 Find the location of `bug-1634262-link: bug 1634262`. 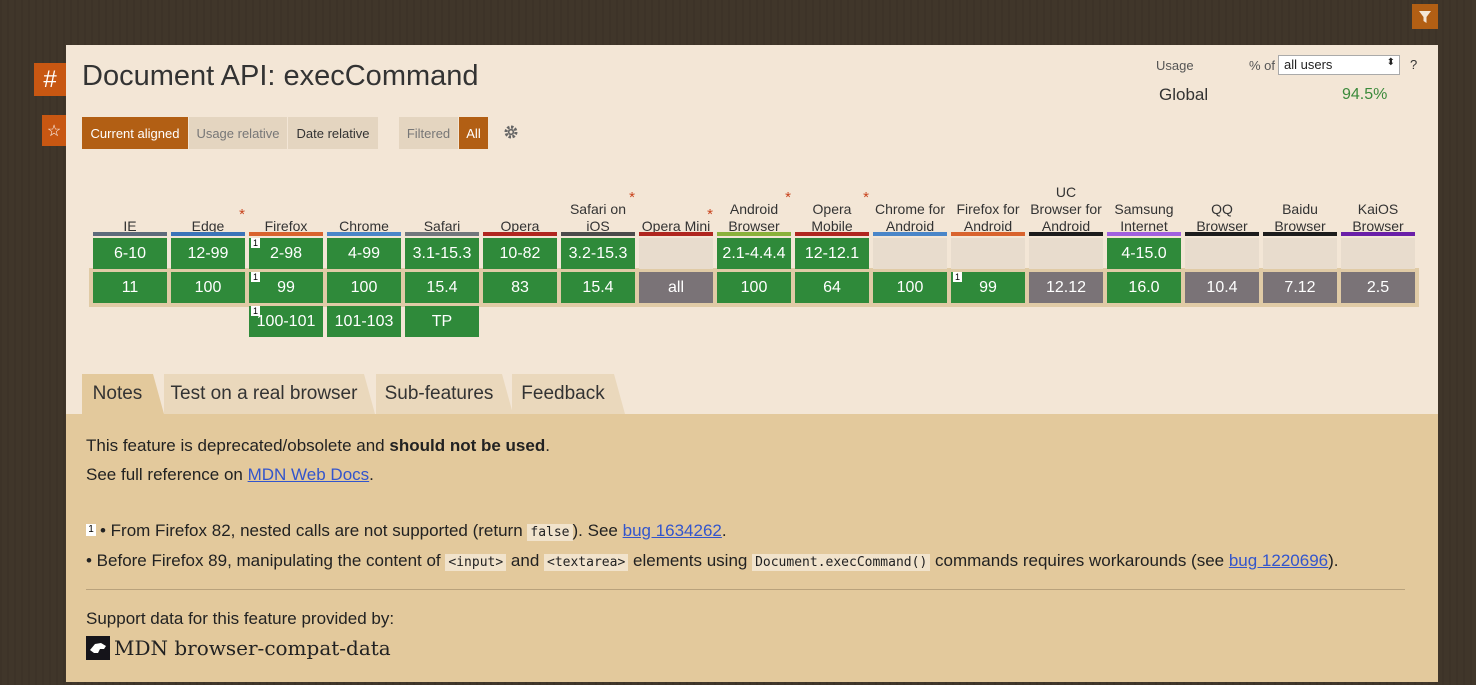

bug-1634262-link: bug 1634262 is located at coordinates (672, 530).